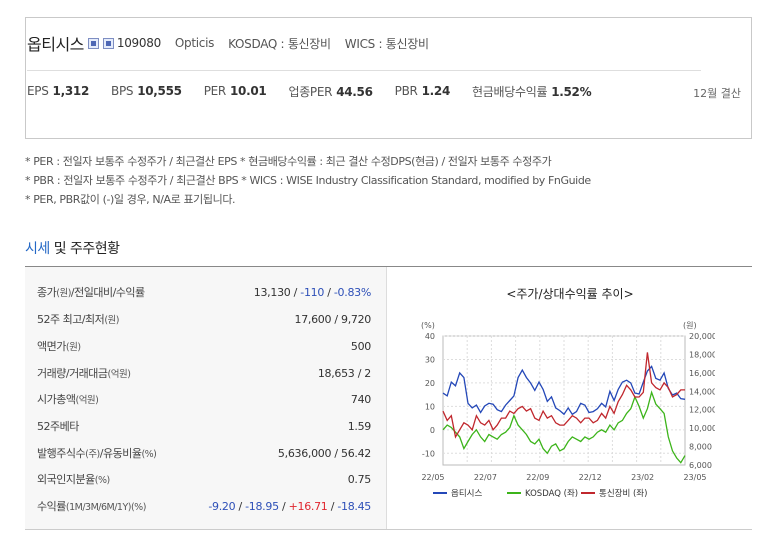 This screenshot has height=539, width=766. I want to click on right-tick-label: 12,000, so click(702, 410).